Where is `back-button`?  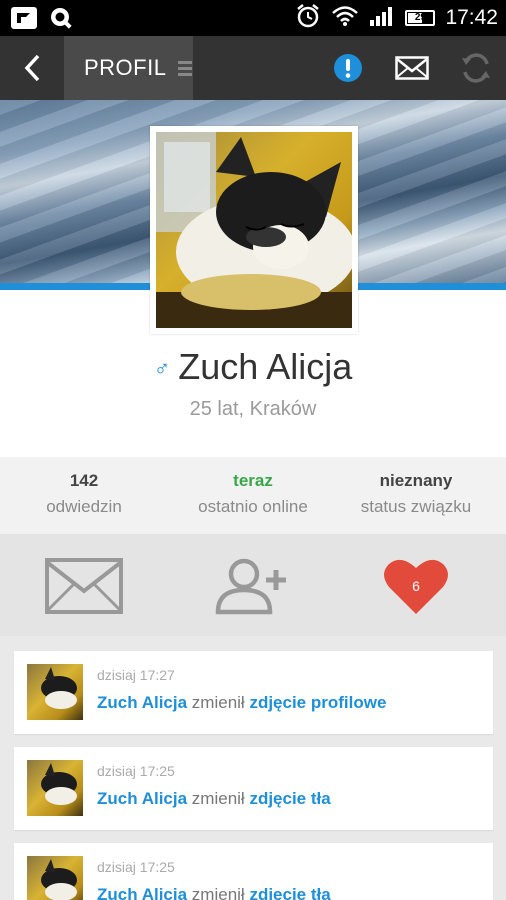 back-button is located at coordinates (32, 68).